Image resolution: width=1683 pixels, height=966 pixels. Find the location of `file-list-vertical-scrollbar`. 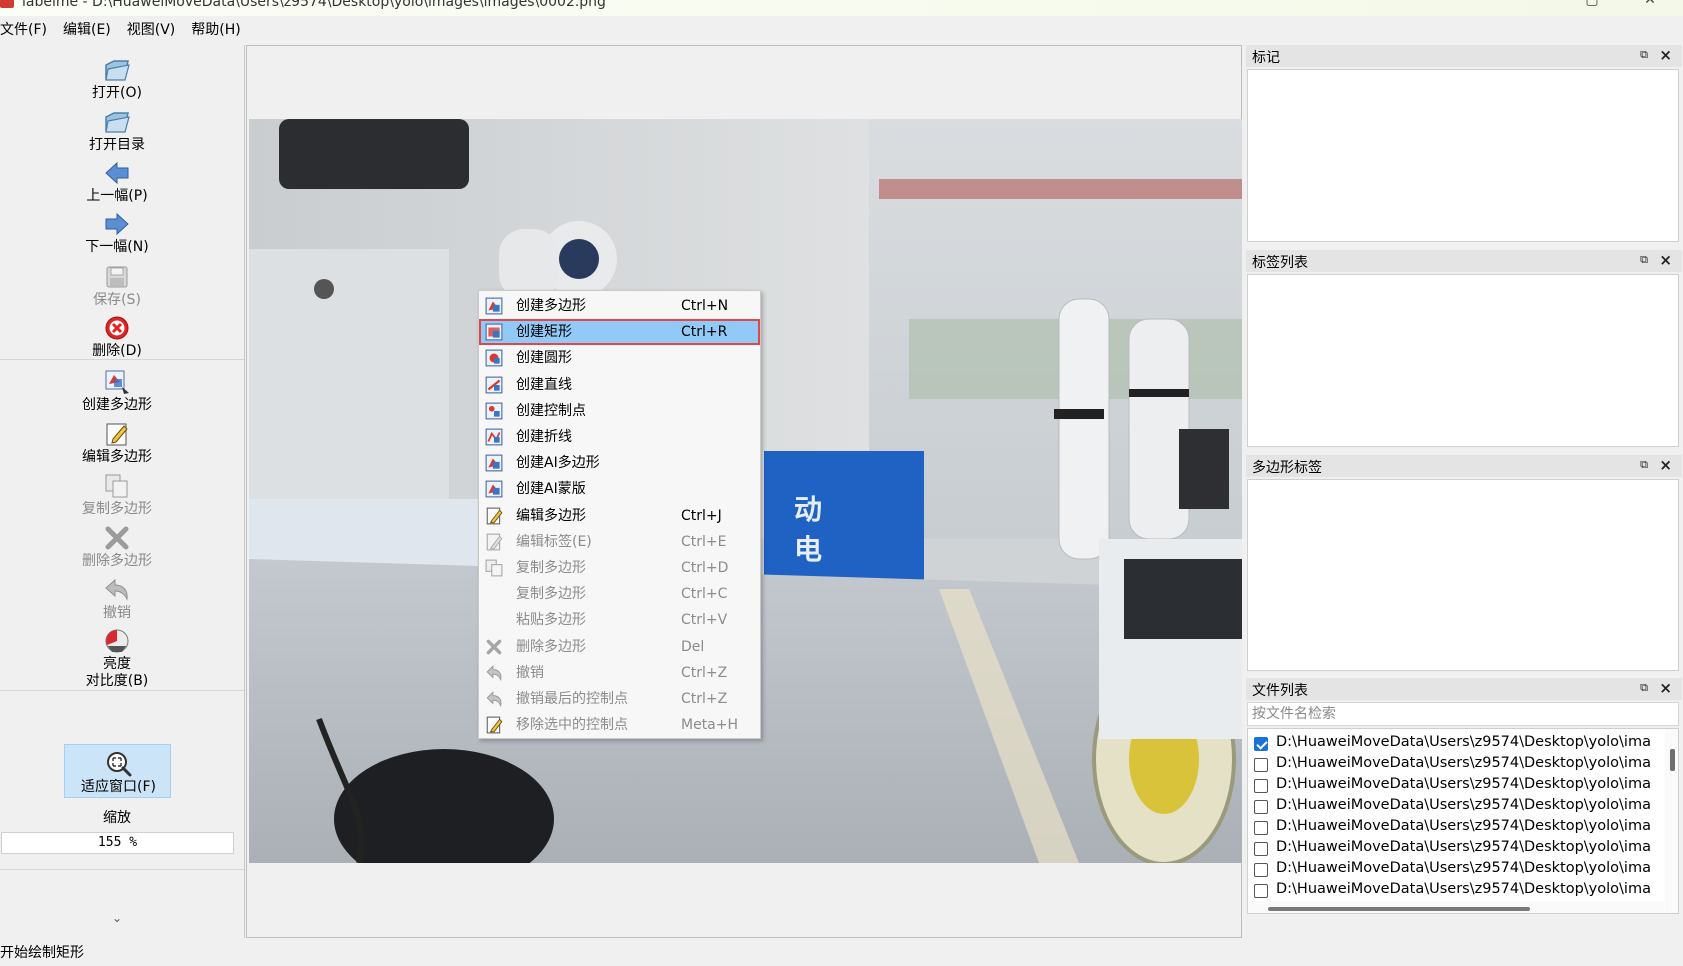

file-list-vertical-scrollbar is located at coordinates (1671, 821).